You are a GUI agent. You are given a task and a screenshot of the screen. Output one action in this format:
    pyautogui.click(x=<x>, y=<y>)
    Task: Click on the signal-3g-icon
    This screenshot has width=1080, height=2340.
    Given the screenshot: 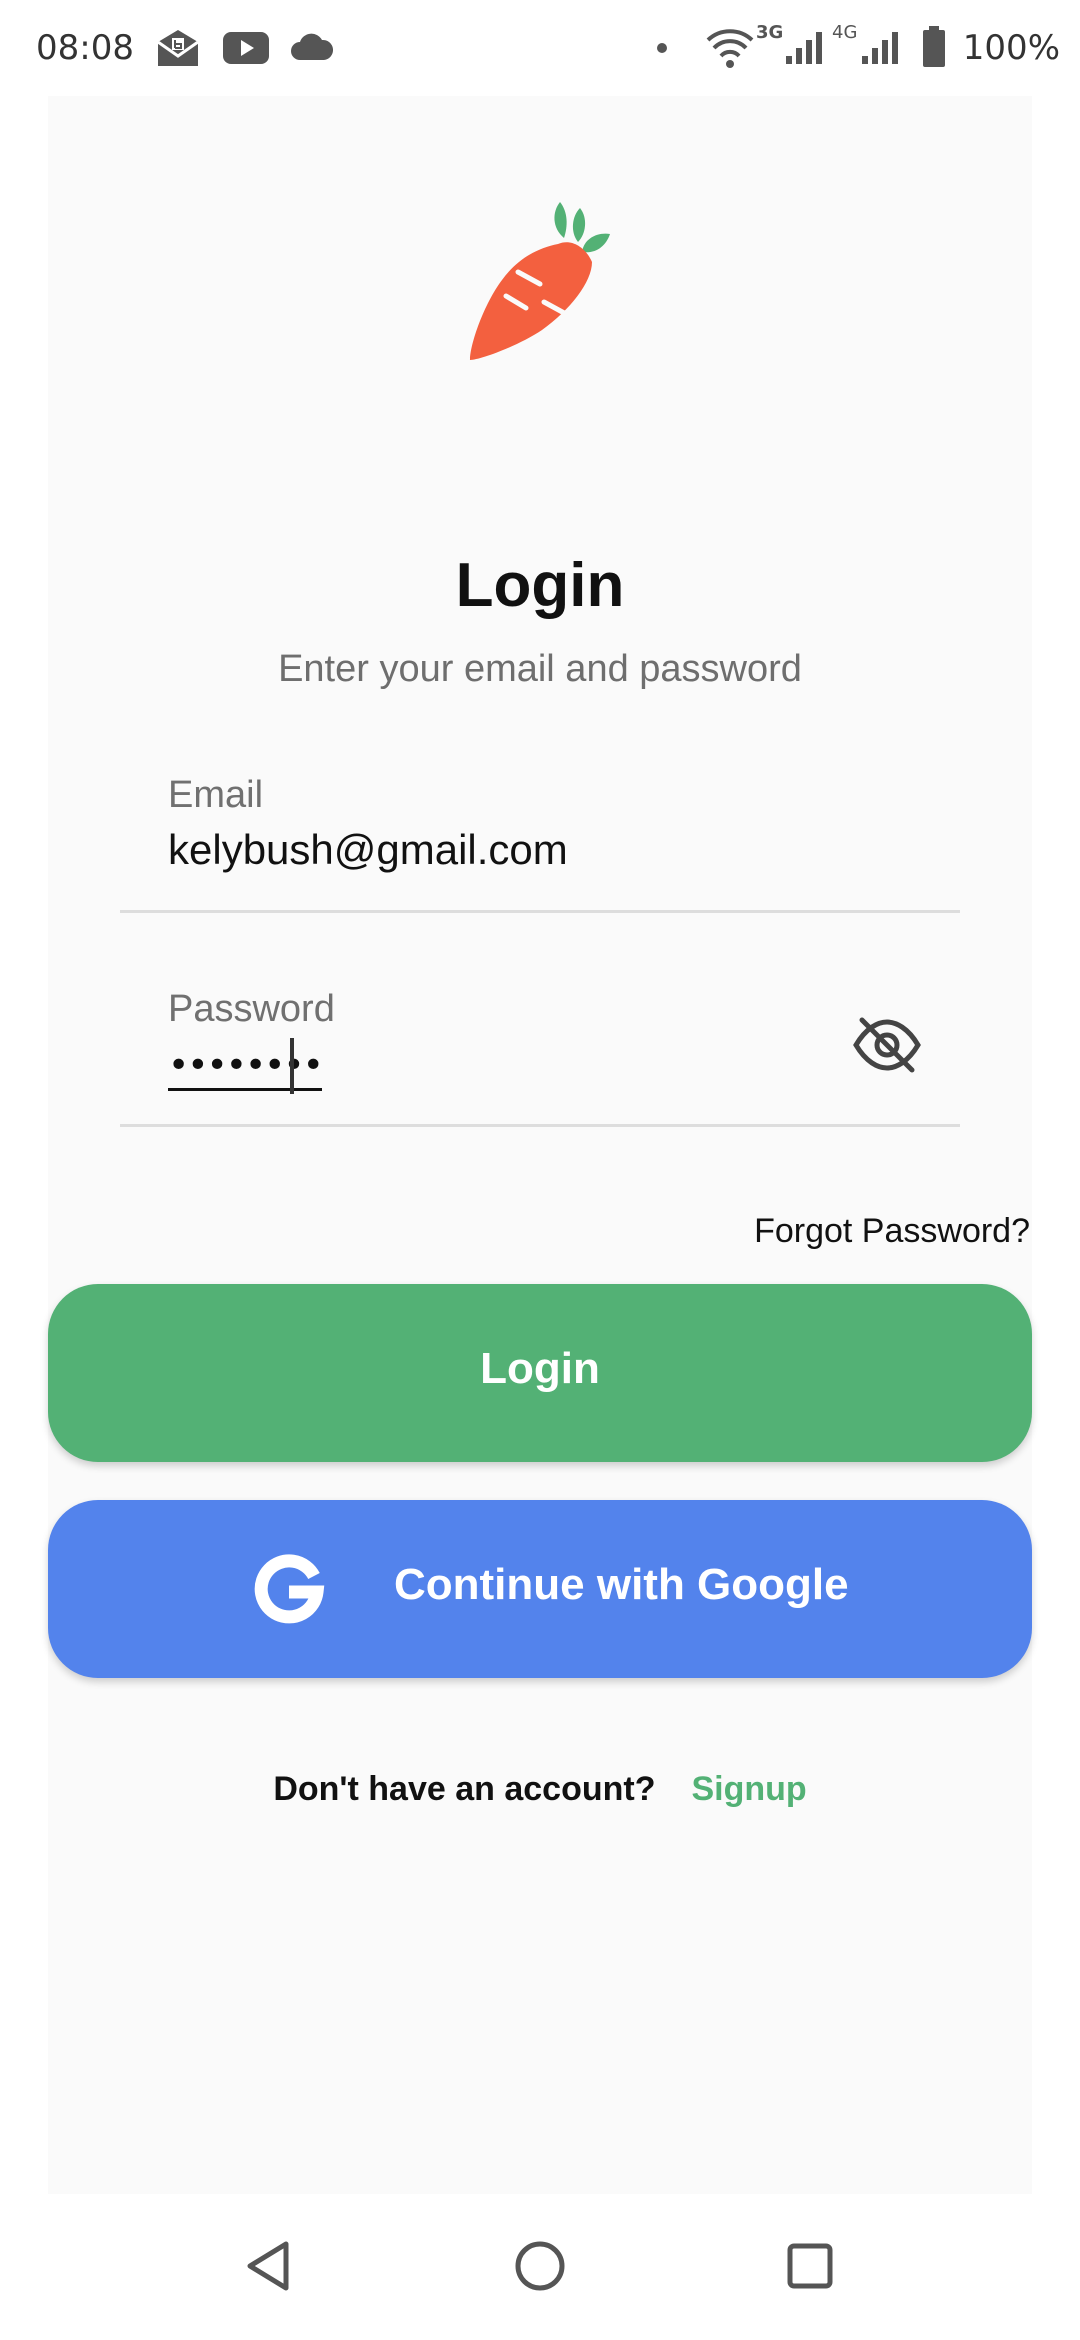 What is the action you would take?
    pyautogui.click(x=804, y=48)
    